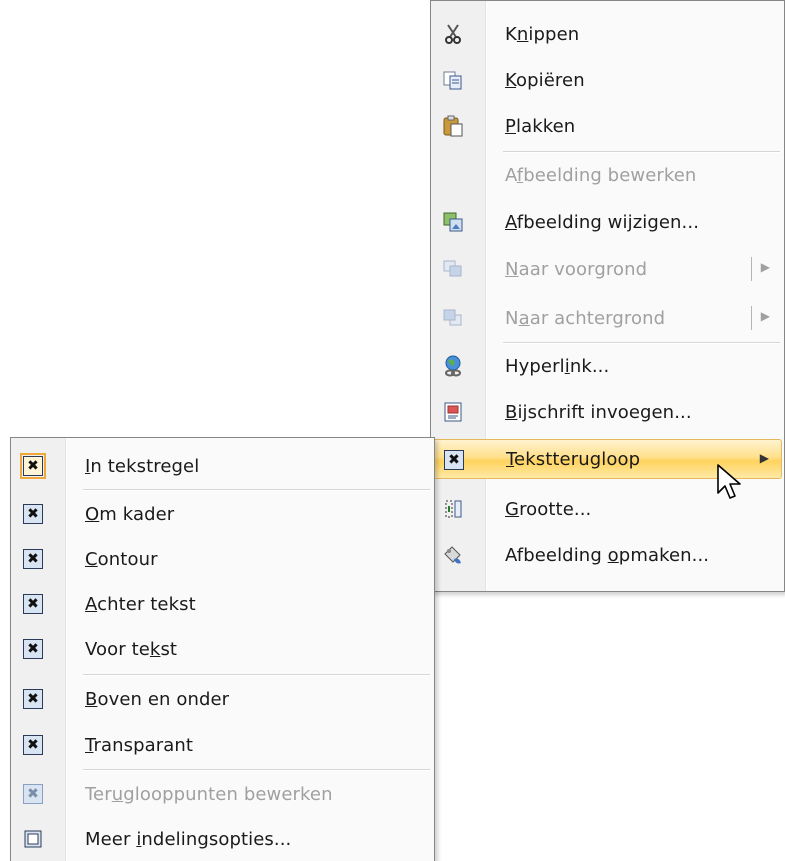 The image size is (785, 861). What do you see at coordinates (33, 839) in the screenshot?
I see `more-layout-icon` at bounding box center [33, 839].